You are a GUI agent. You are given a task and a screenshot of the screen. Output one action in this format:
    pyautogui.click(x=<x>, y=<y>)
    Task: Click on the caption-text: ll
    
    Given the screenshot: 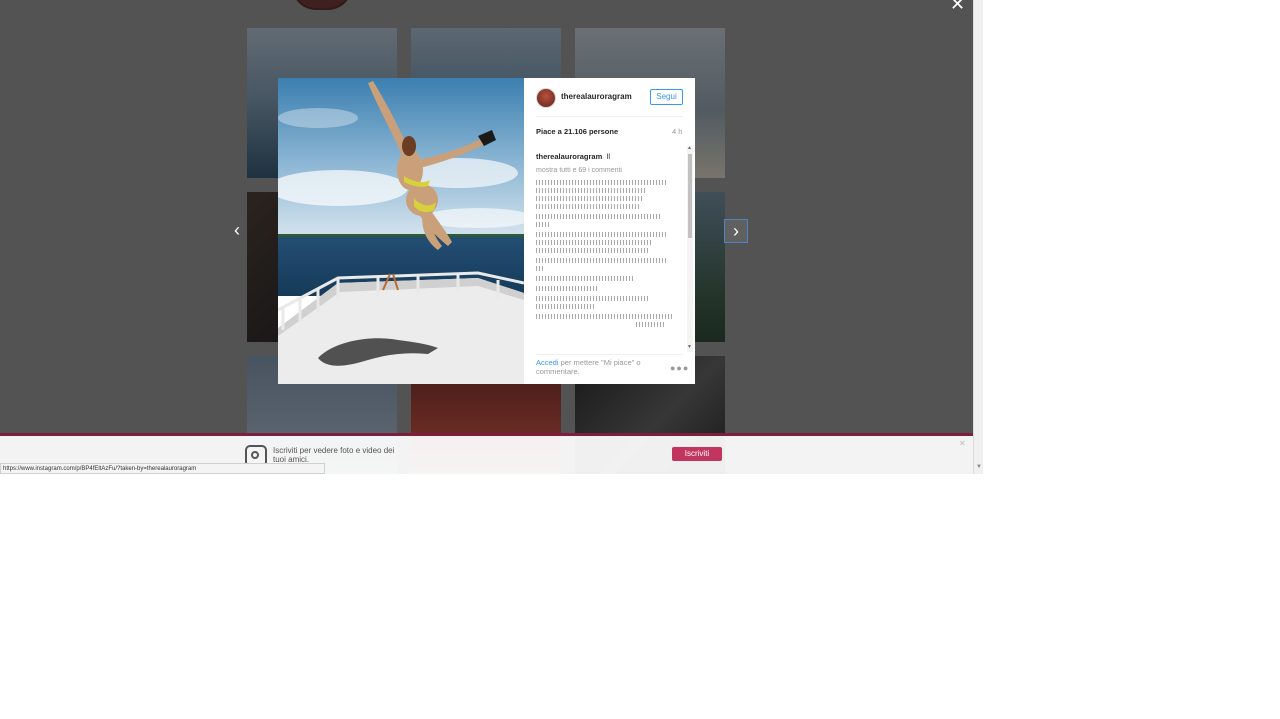 What is the action you would take?
    pyautogui.click(x=608, y=156)
    